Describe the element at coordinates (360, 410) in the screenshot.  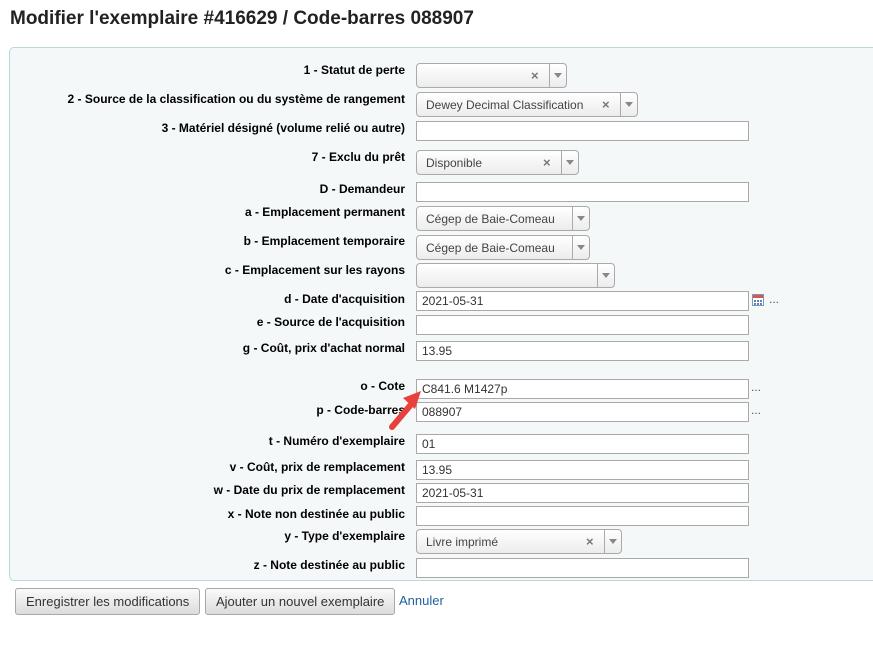
I see `label-code-barres: p - Code-barres` at that location.